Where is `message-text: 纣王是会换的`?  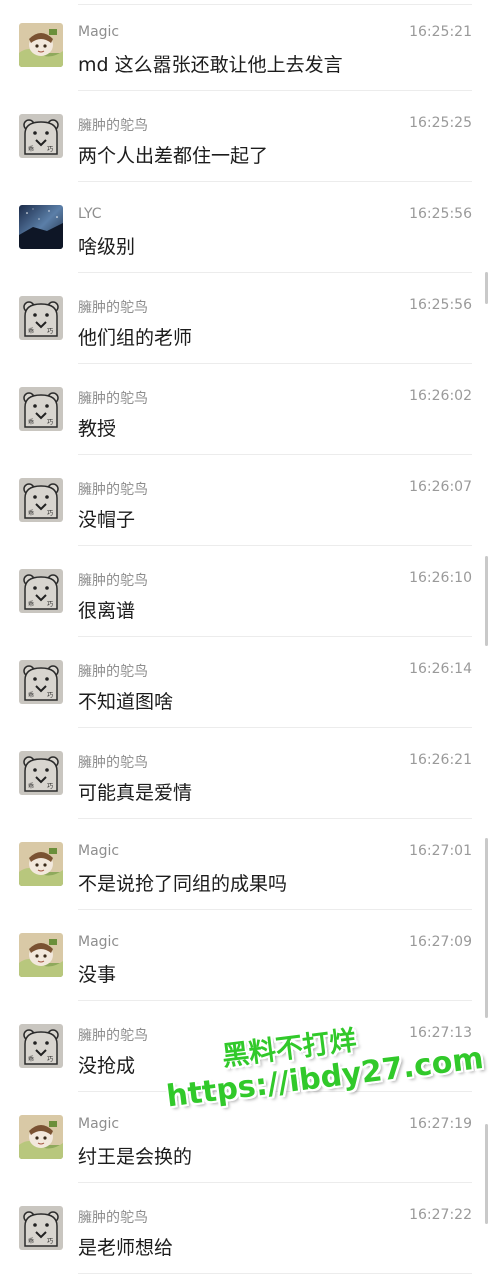 message-text: 纣王是会换的 is located at coordinates (135, 1157).